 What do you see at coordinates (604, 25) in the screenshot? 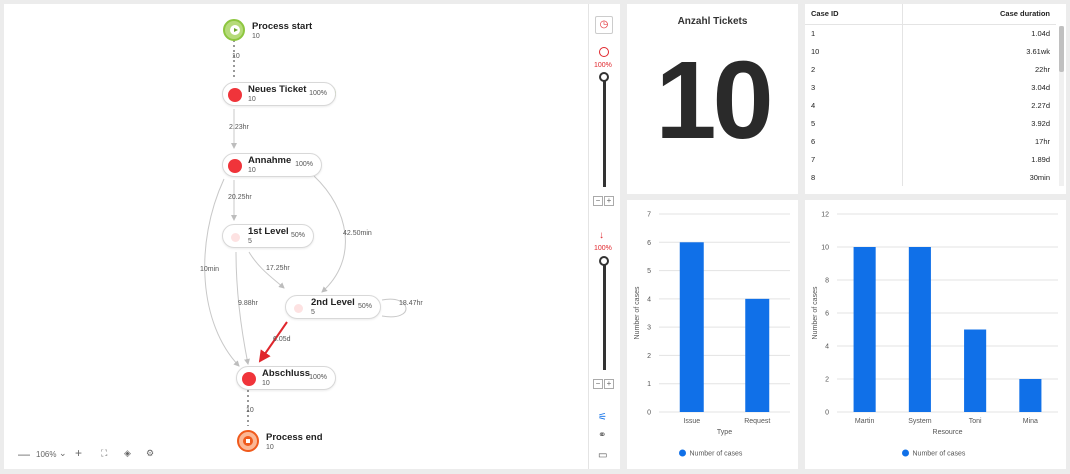
I see `timer-icon: ◷` at bounding box center [604, 25].